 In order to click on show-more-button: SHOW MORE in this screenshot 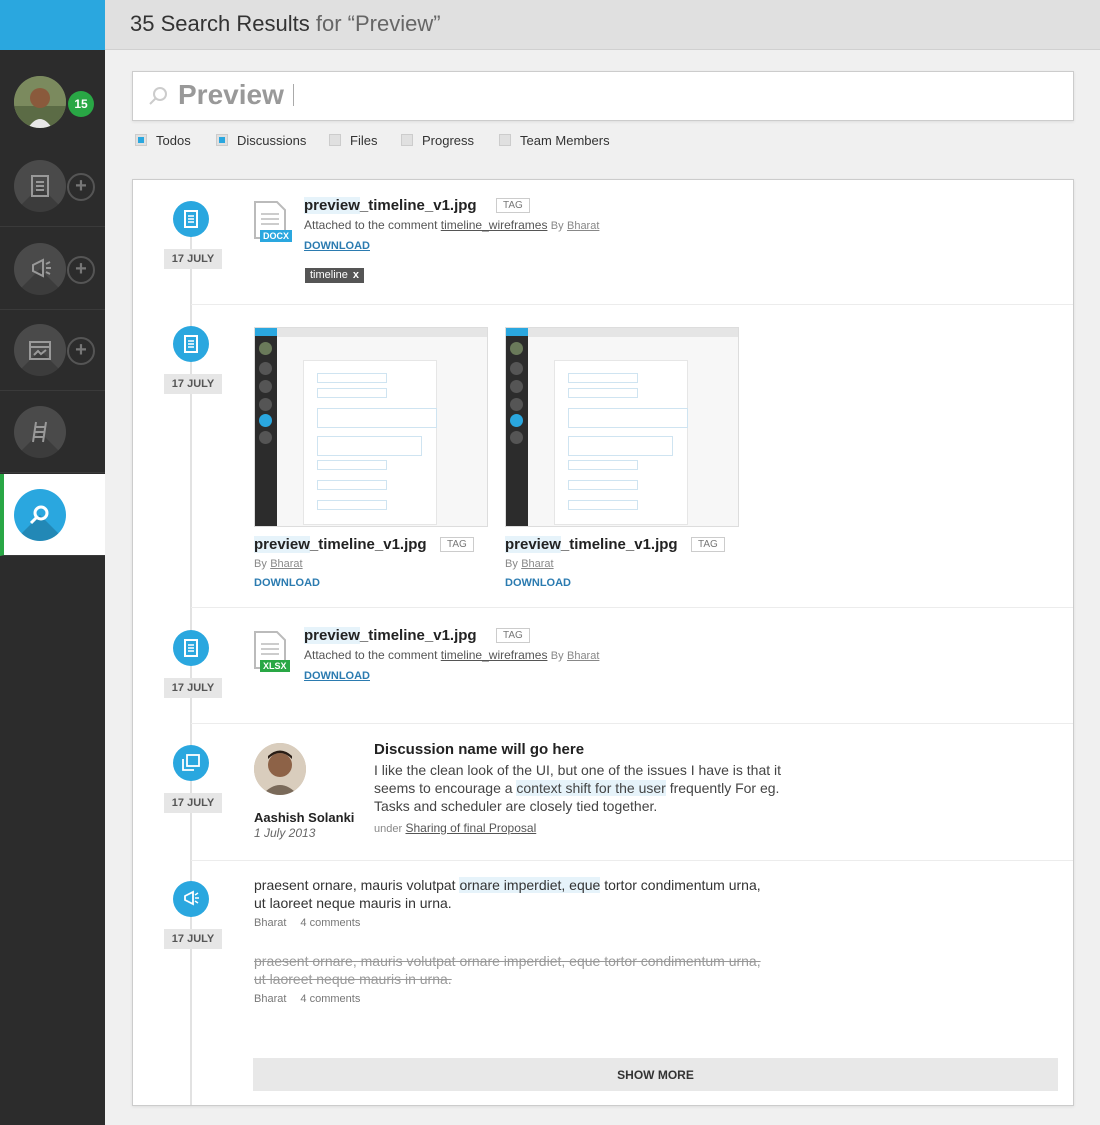, I will do `click(655, 1074)`.